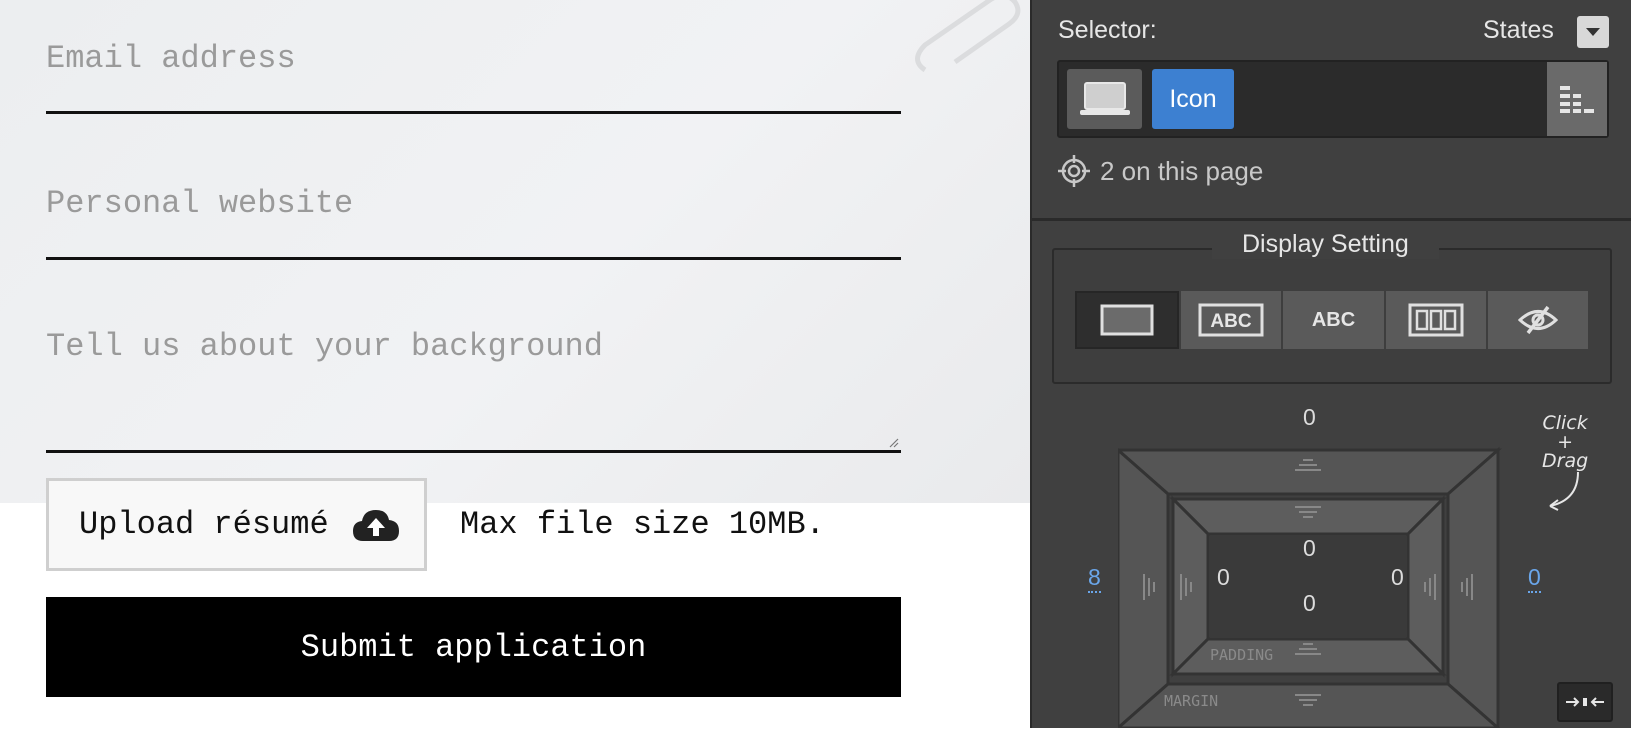 The width and height of the screenshot is (1631, 733). I want to click on display-inline-block-text: ABC, so click(1231, 321).